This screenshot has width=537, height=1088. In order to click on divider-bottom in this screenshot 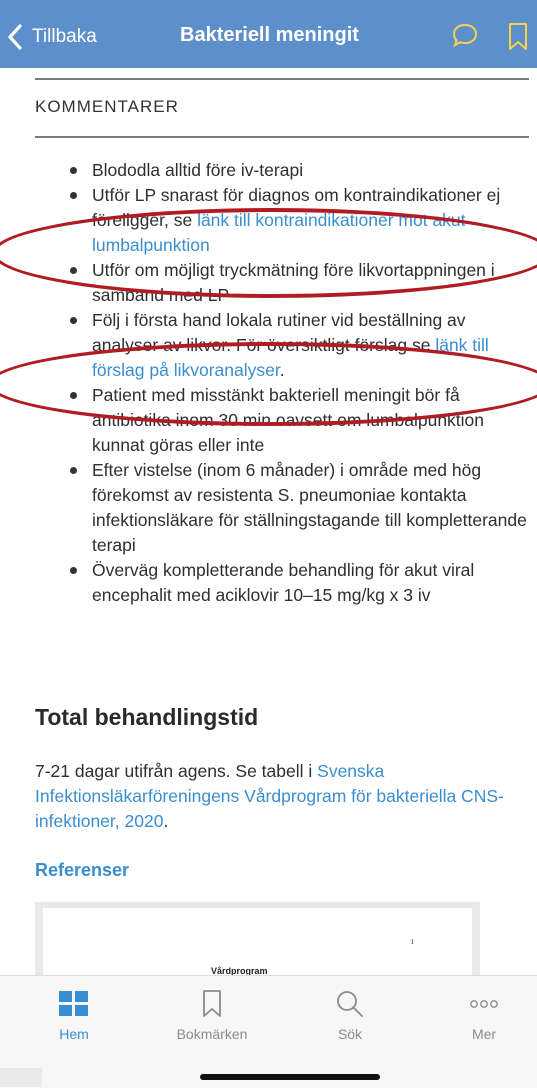, I will do `click(282, 137)`.